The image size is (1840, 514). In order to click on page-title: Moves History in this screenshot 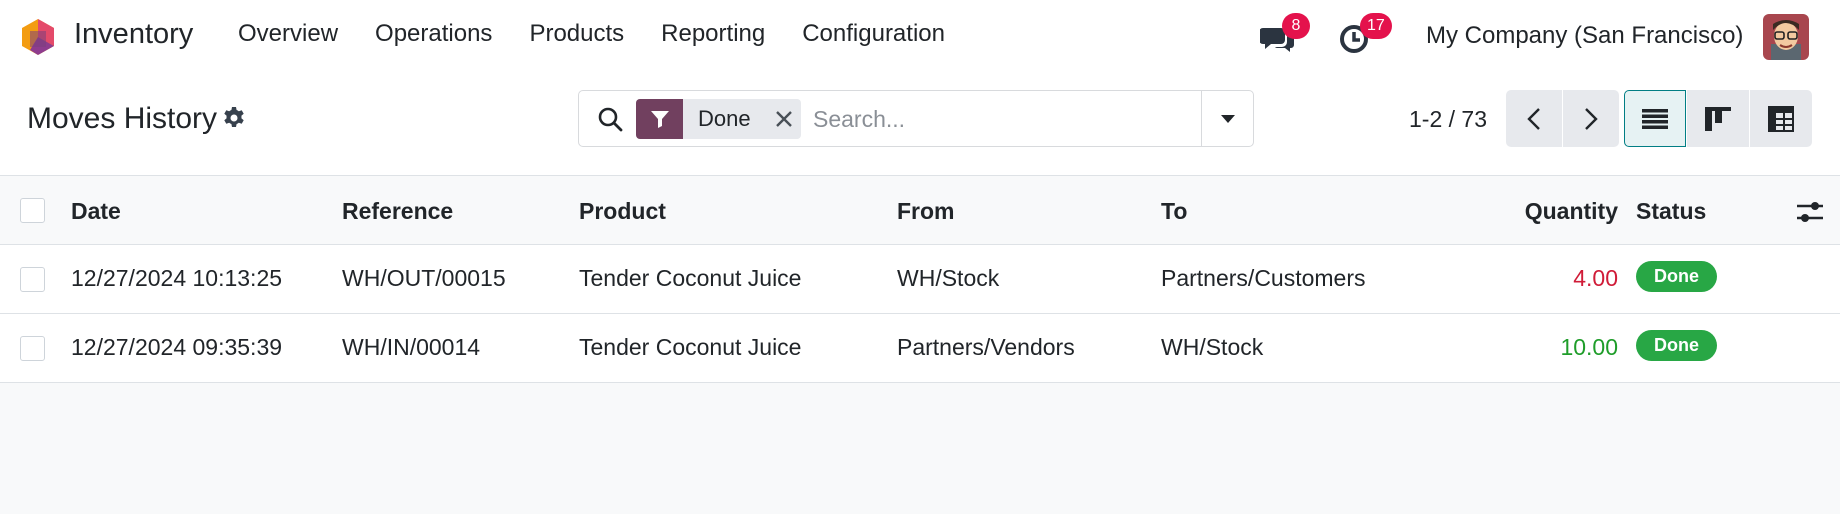, I will do `click(122, 119)`.